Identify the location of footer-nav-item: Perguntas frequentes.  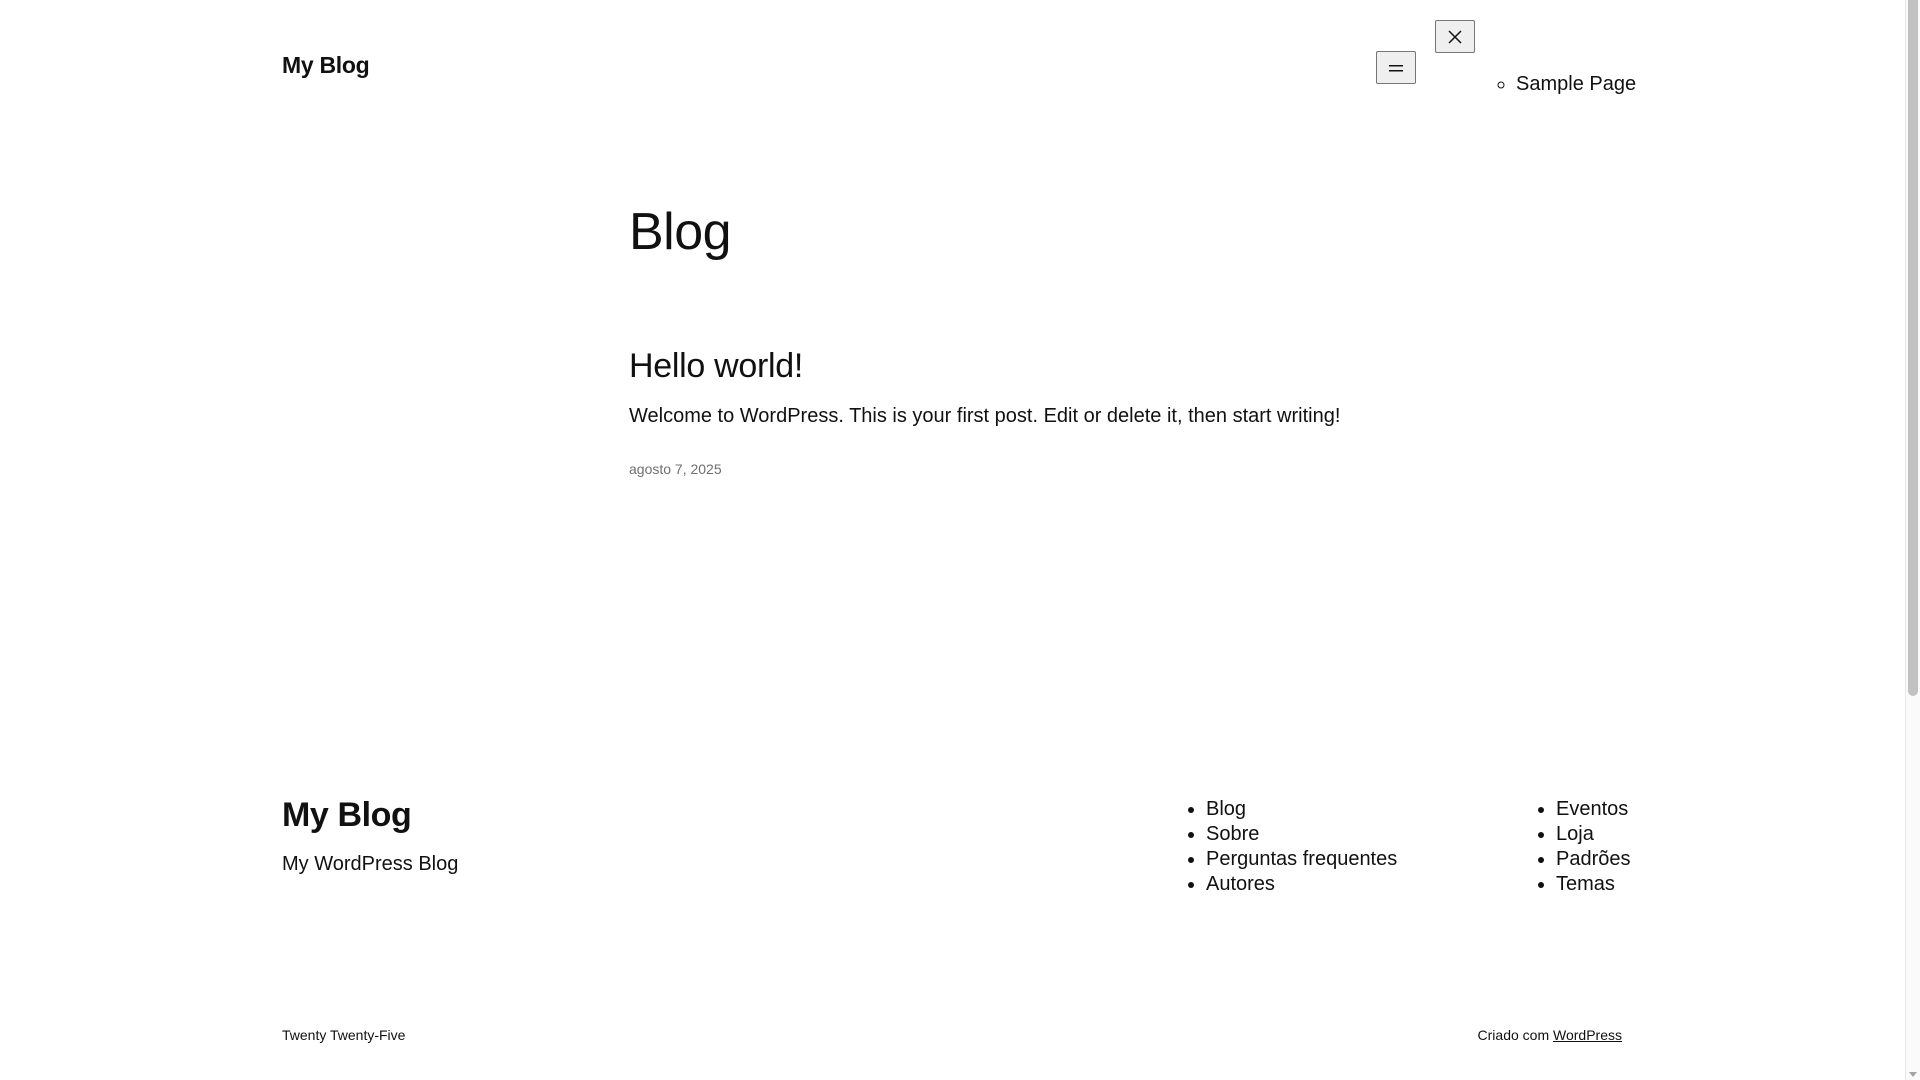
(1301, 859).